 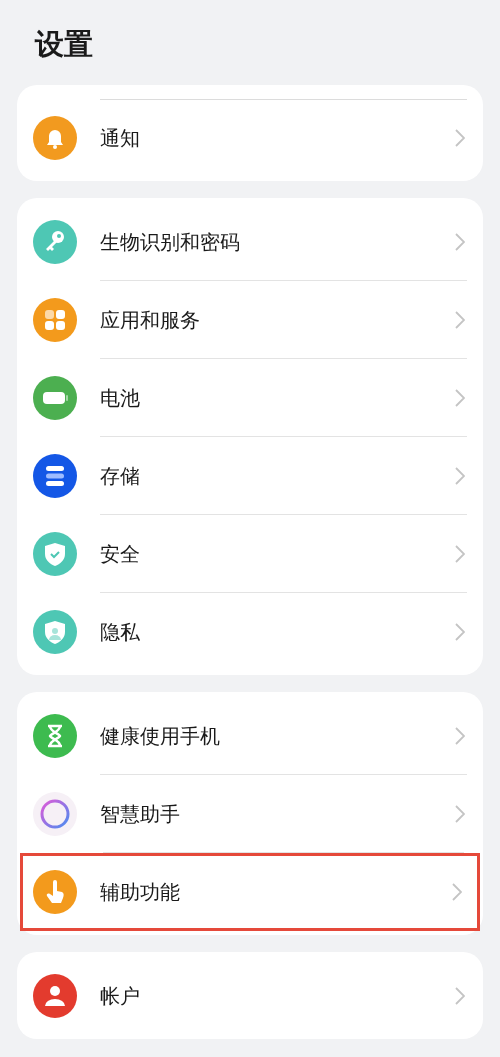 I want to click on settings-item: 智慧助手, so click(x=250, y=814).